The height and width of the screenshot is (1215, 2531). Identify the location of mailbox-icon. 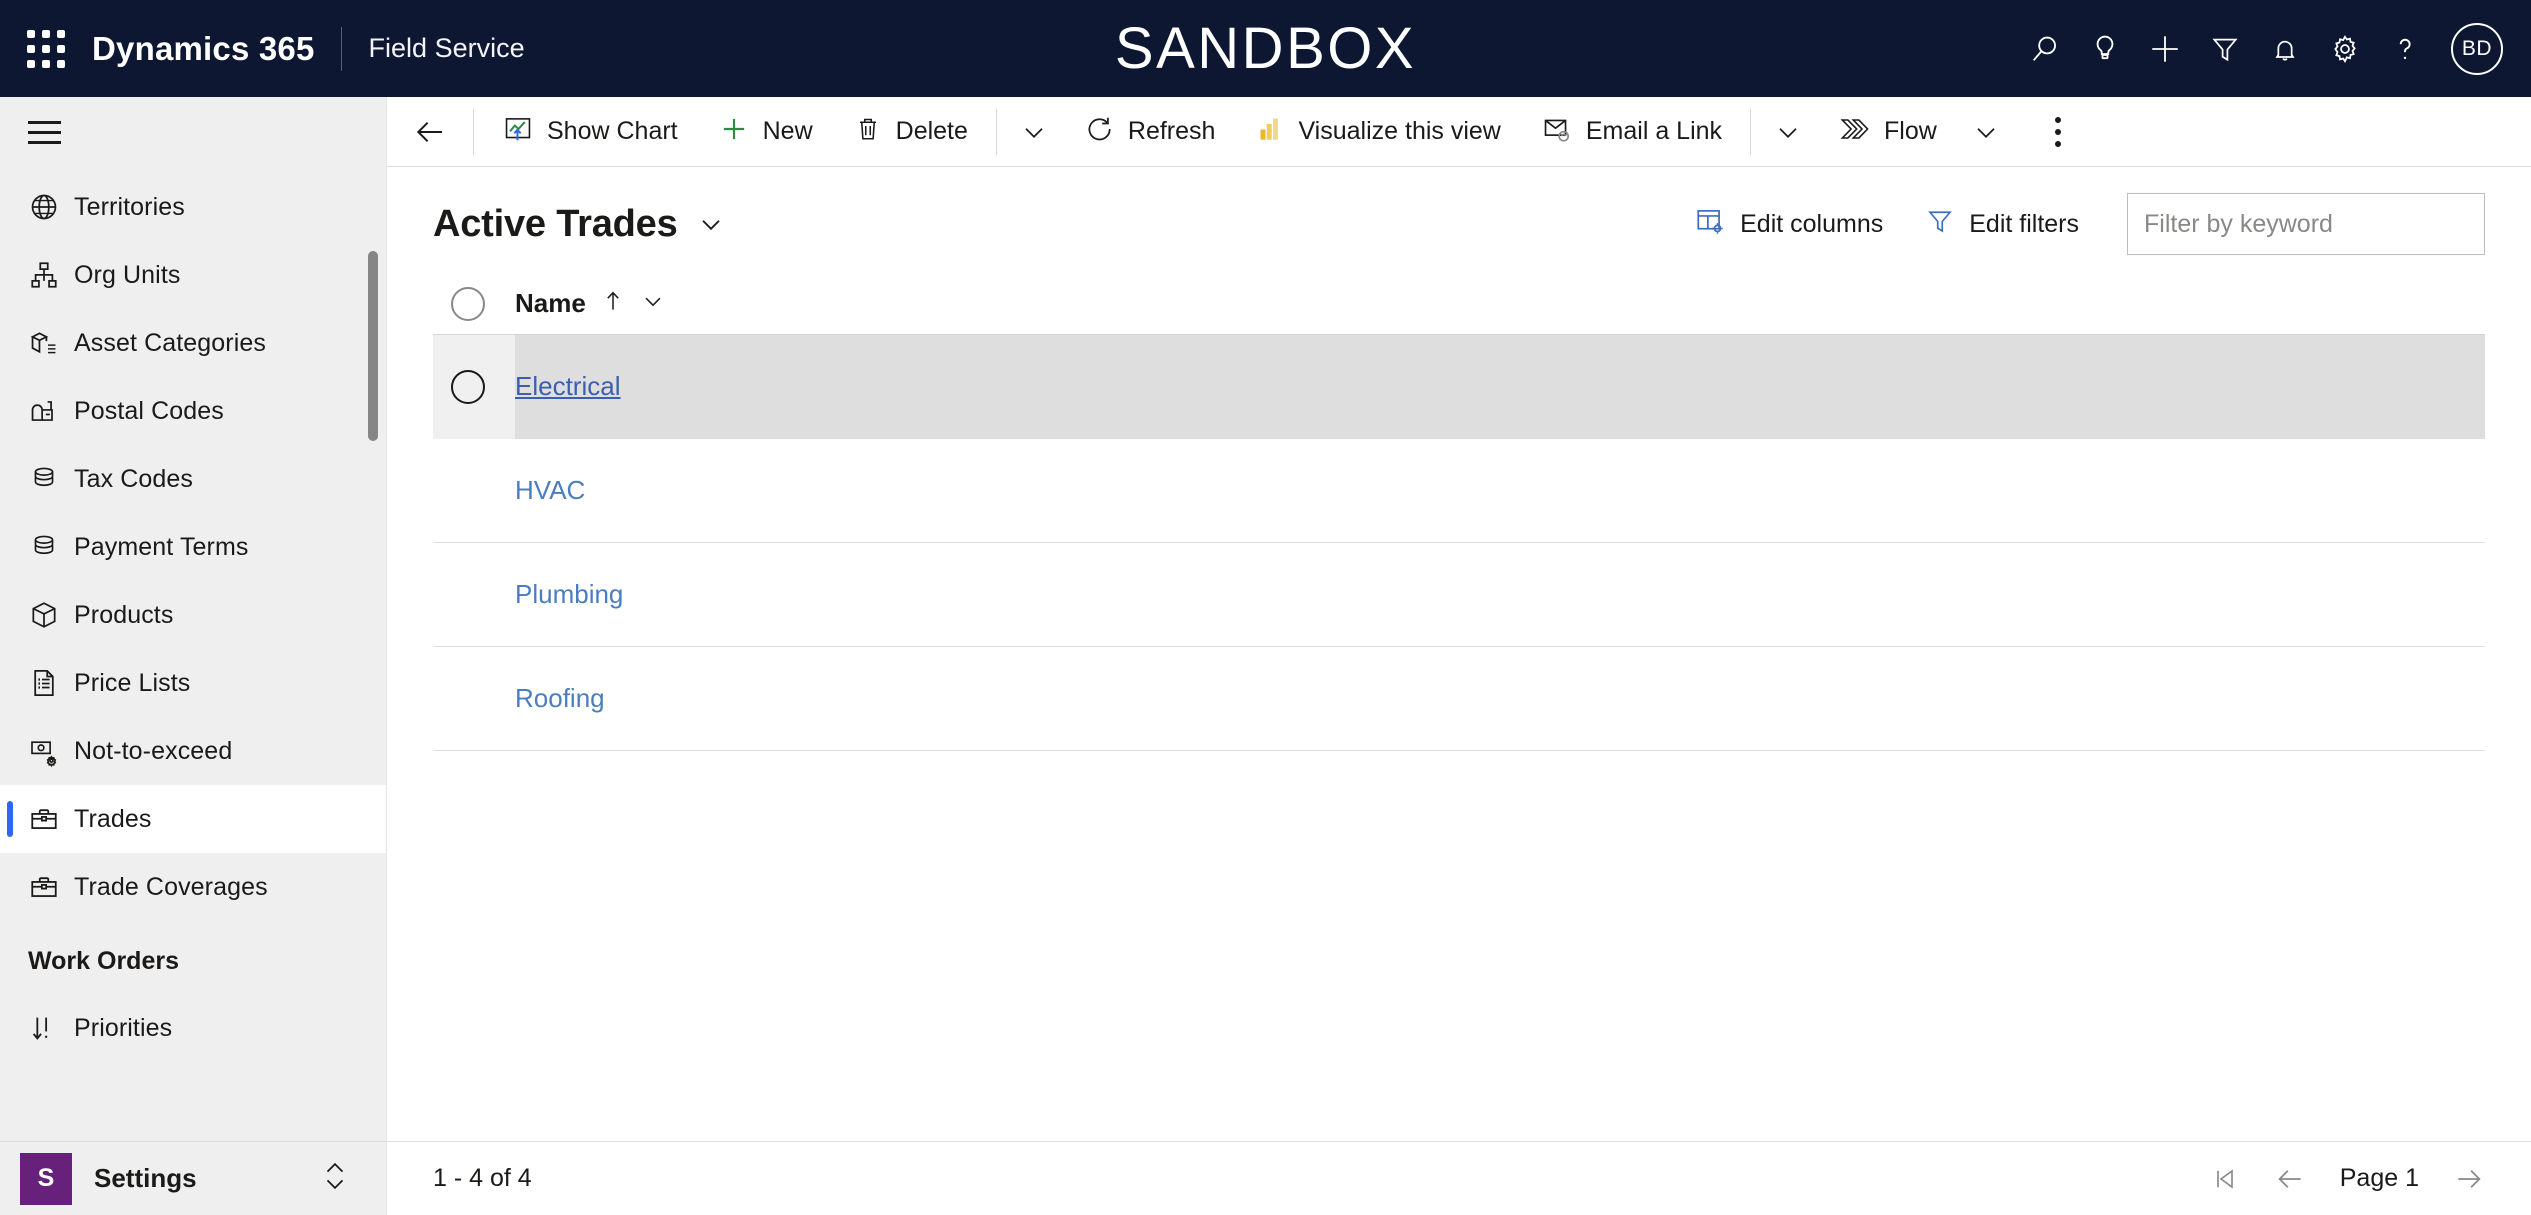
(51, 411).